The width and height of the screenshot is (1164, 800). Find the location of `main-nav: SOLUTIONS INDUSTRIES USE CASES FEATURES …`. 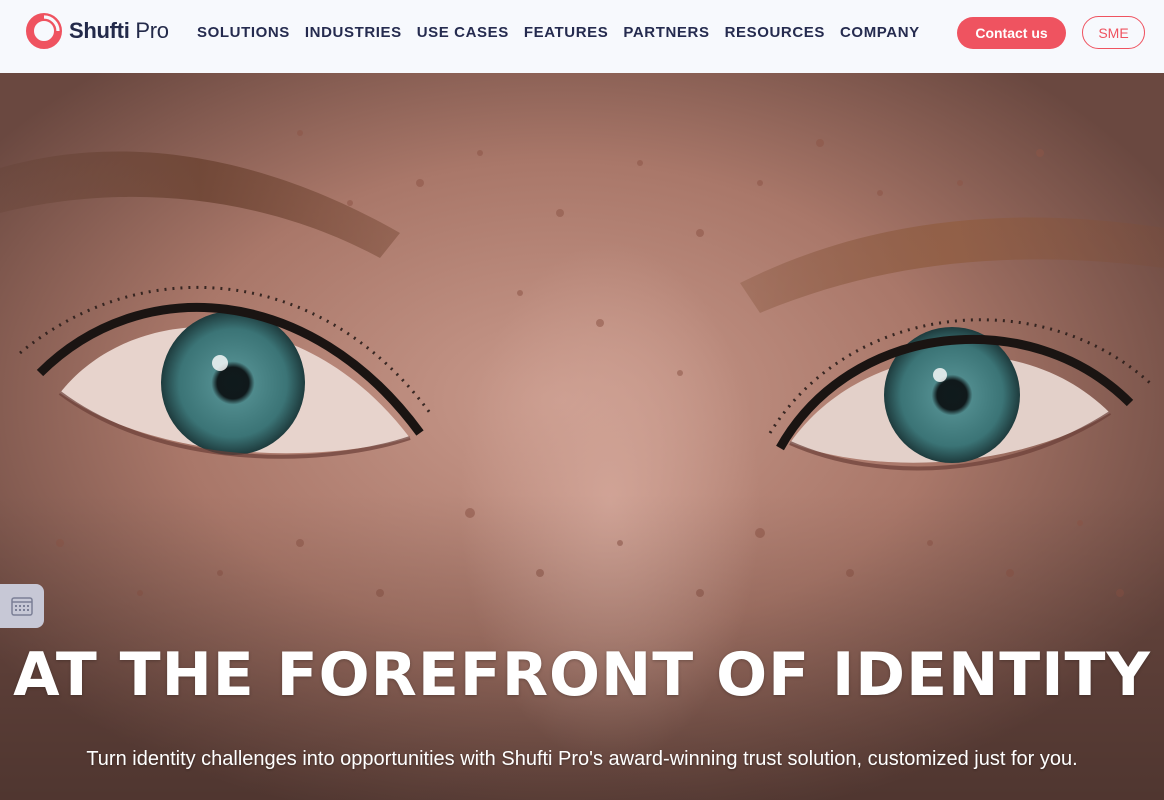

main-nav: SOLUTIONS INDUSTRIES USE CASES FEATURES … is located at coordinates (566, 33).